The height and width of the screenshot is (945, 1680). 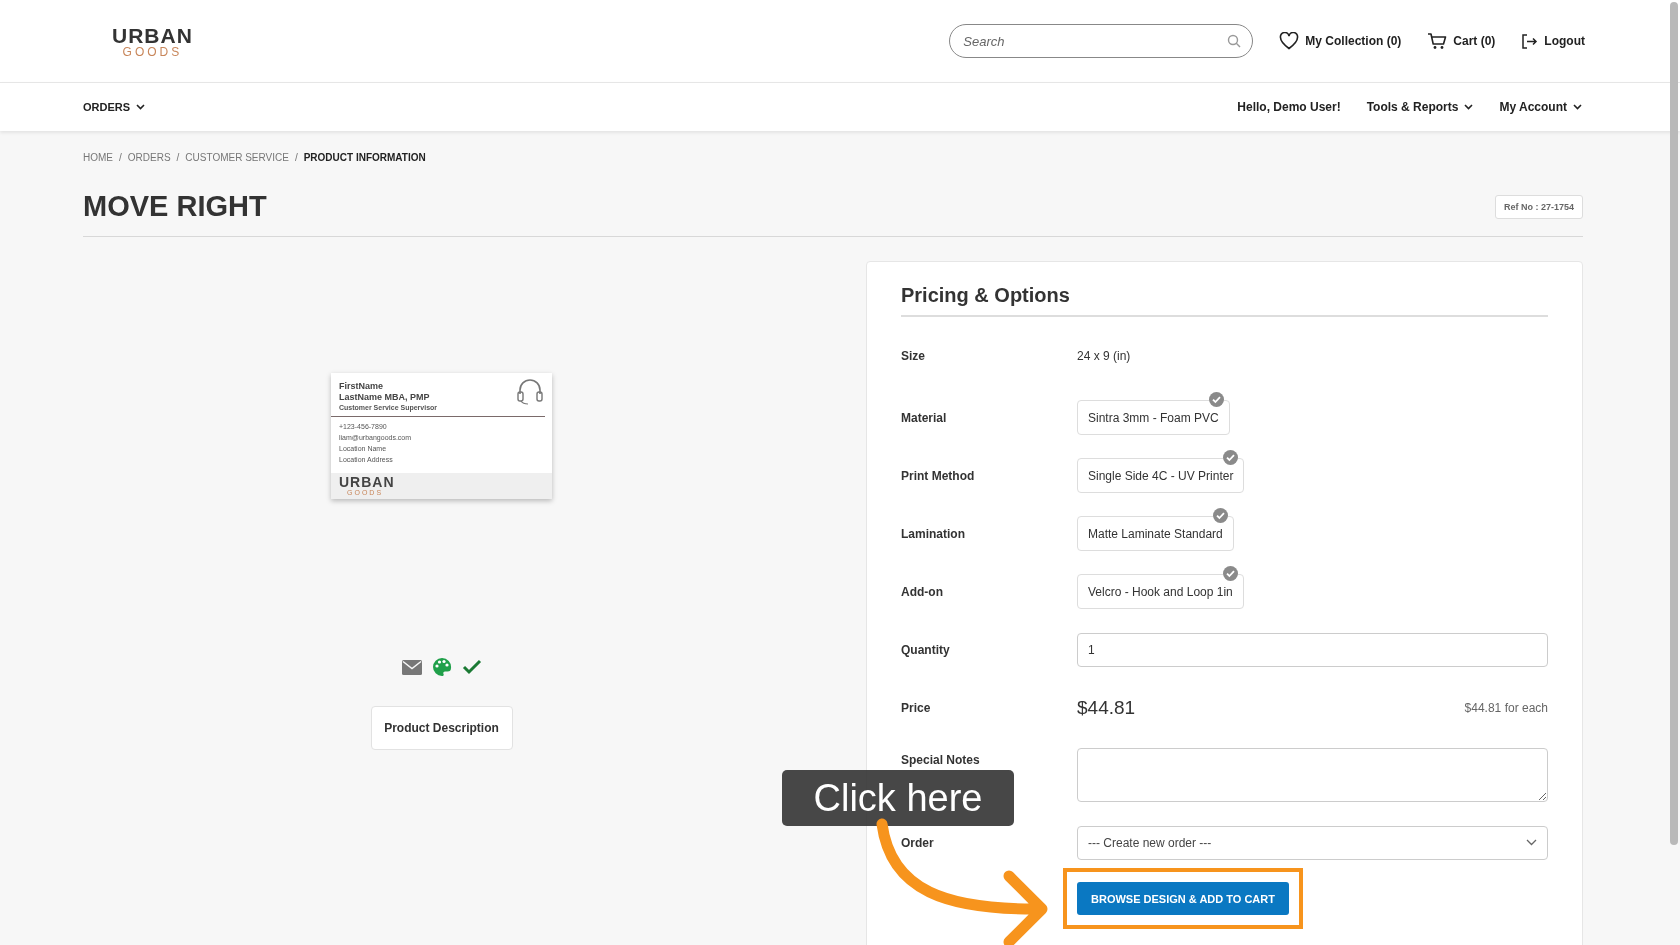 What do you see at coordinates (411, 667) in the screenshot?
I see `envelope-icon` at bounding box center [411, 667].